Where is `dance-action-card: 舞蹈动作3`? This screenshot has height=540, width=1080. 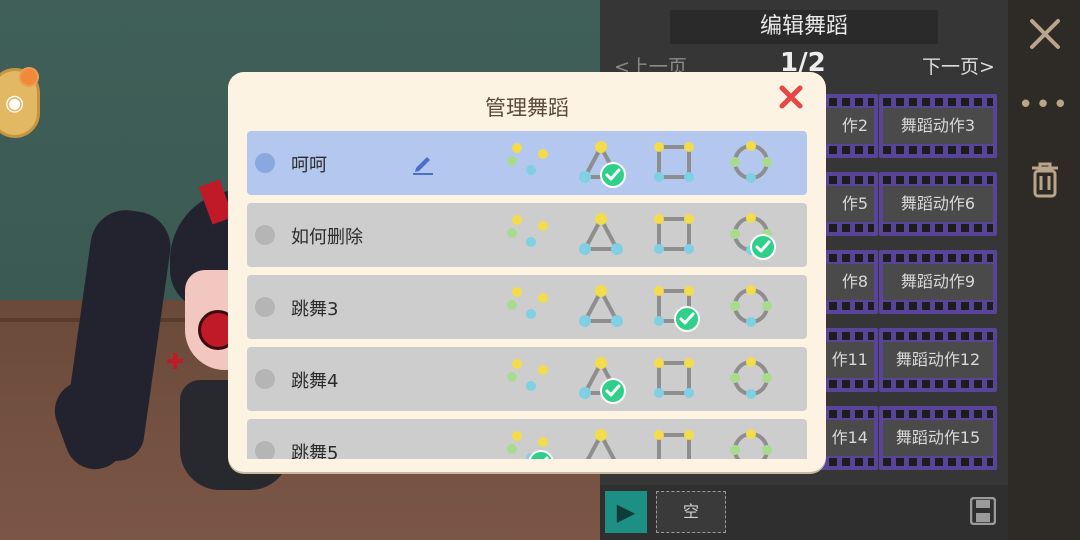 dance-action-card: 舞蹈动作3 is located at coordinates (938, 126).